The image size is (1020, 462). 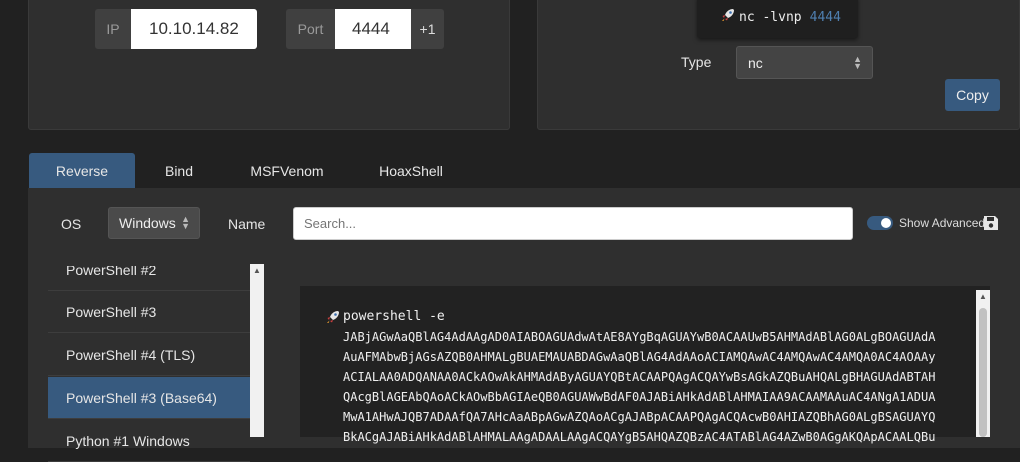 I want to click on listener-command: nc -lvnp 4444, so click(x=777, y=19).